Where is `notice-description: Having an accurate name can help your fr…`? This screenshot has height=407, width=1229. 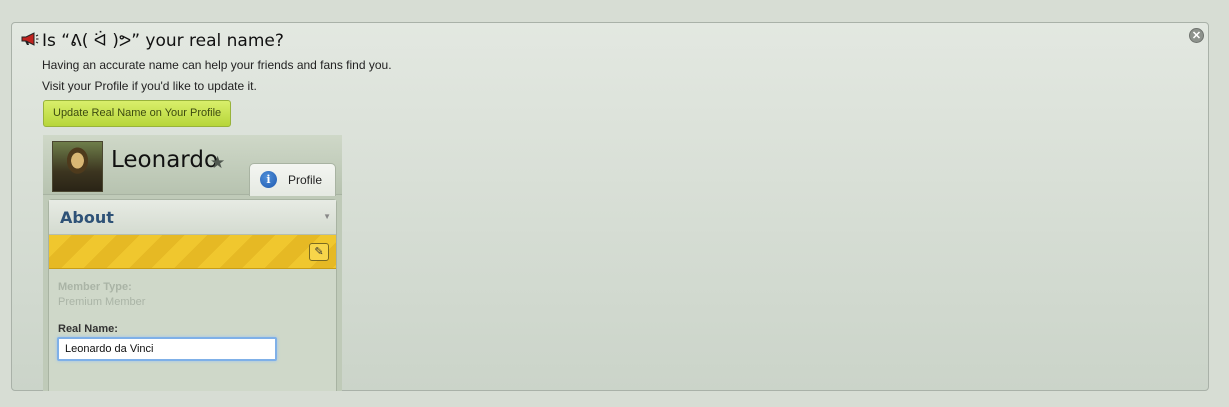 notice-description: Having an accurate name can help your fr… is located at coordinates (217, 65).